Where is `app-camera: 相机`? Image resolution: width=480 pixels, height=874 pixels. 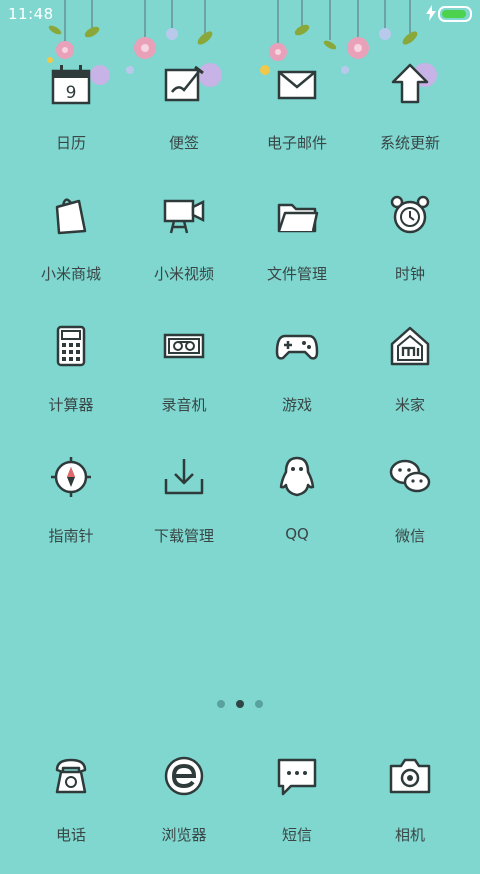 app-camera: 相机 is located at coordinates (410, 814).